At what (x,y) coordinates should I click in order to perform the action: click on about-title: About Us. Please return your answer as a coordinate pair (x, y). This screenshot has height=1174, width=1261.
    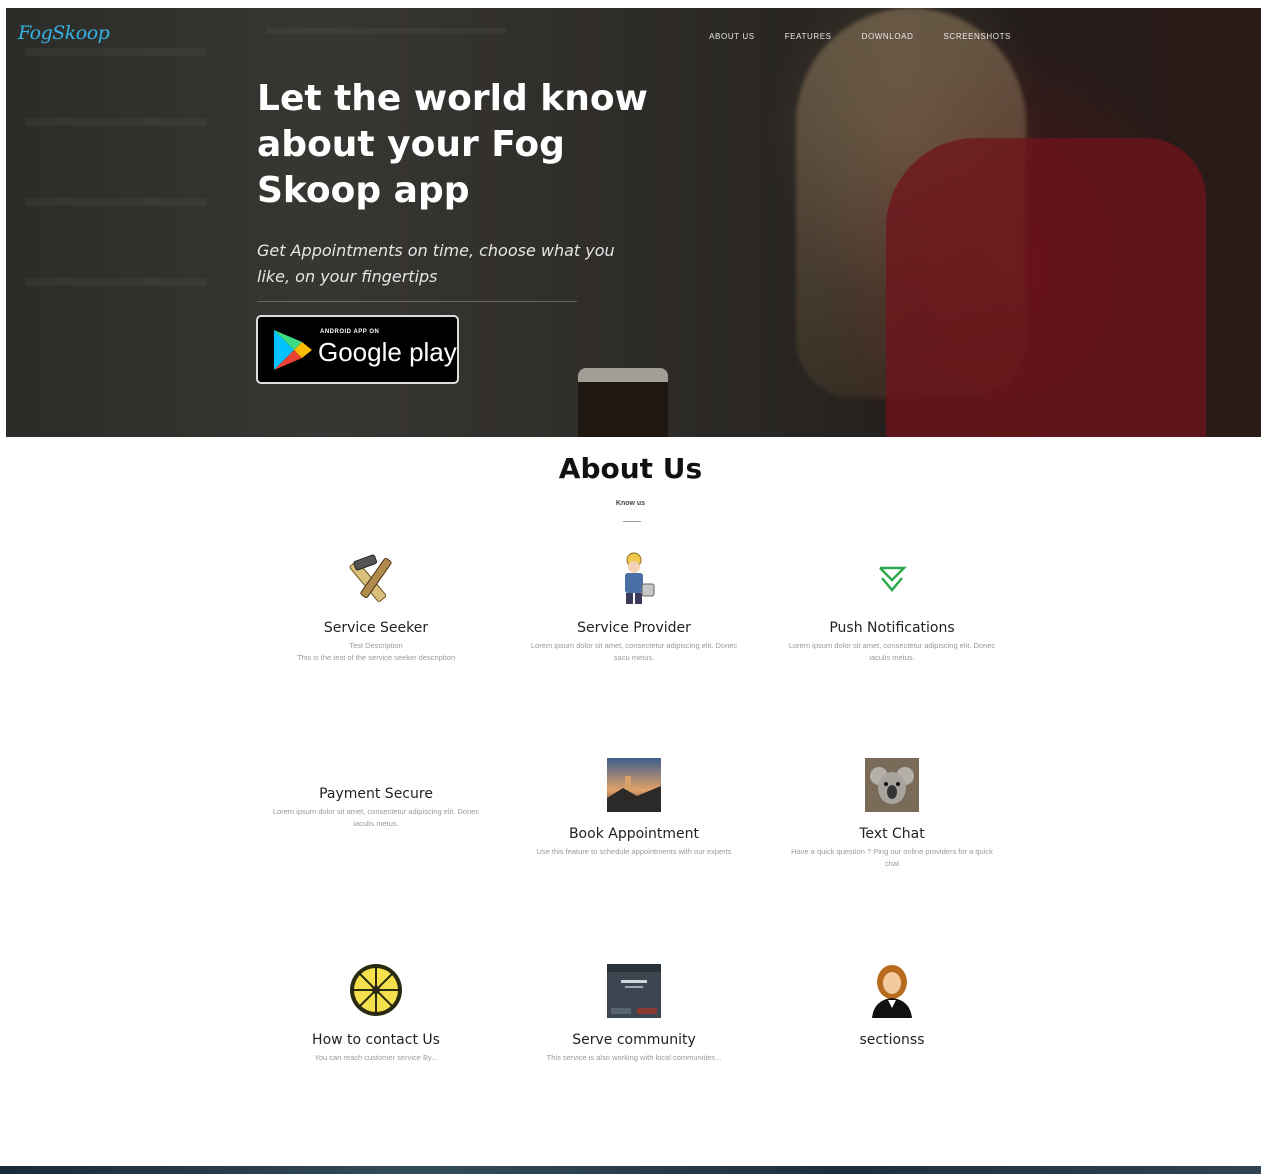
    Looking at the image, I should click on (630, 468).